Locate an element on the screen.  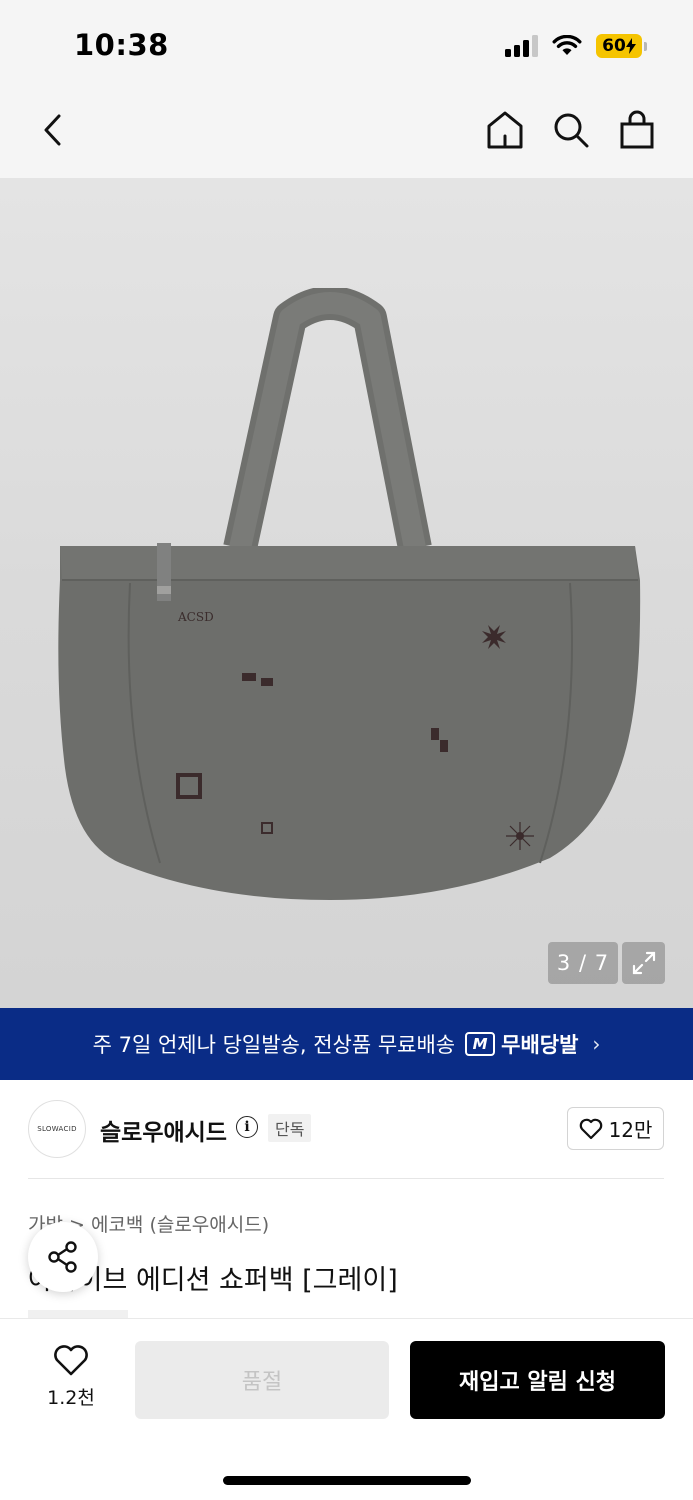
back-button is located at coordinates (52, 130).